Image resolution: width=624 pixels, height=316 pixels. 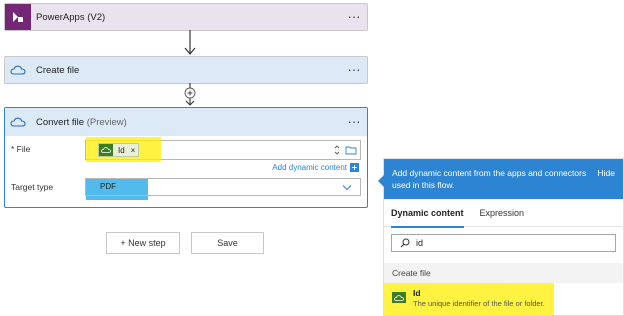 What do you see at coordinates (106, 150) in the screenshot?
I see `onedrive-token-icon` at bounding box center [106, 150].